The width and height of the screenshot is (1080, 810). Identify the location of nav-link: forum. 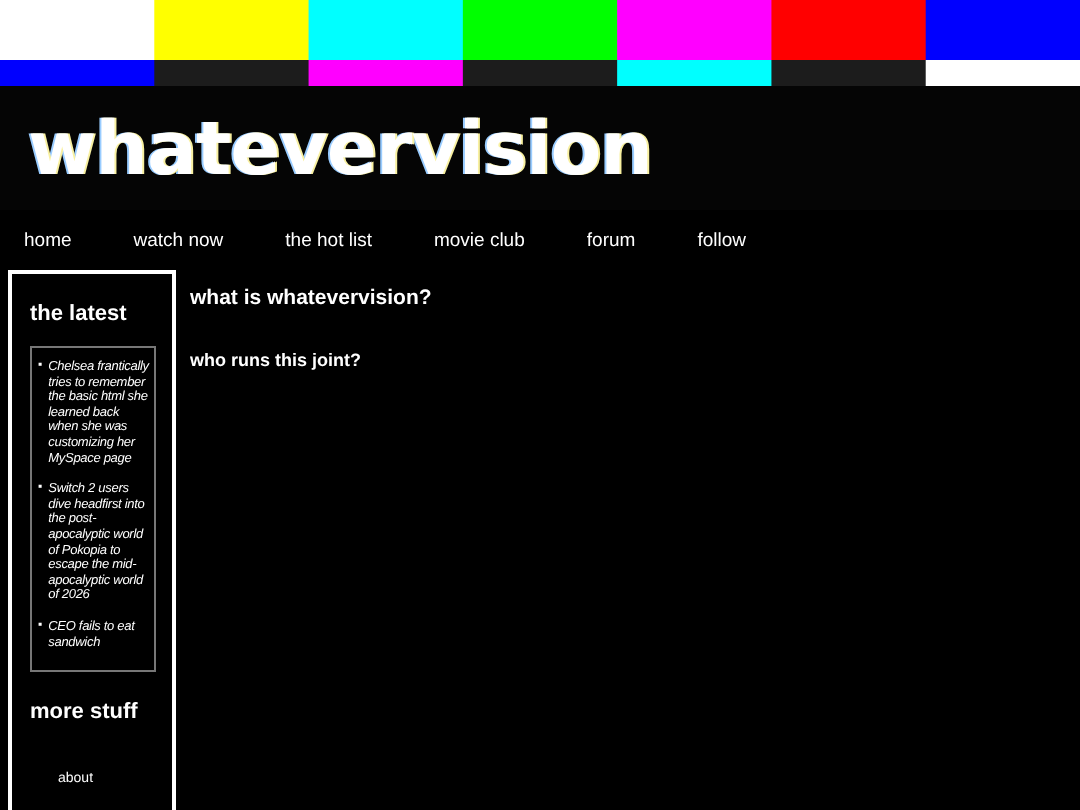
(611, 240).